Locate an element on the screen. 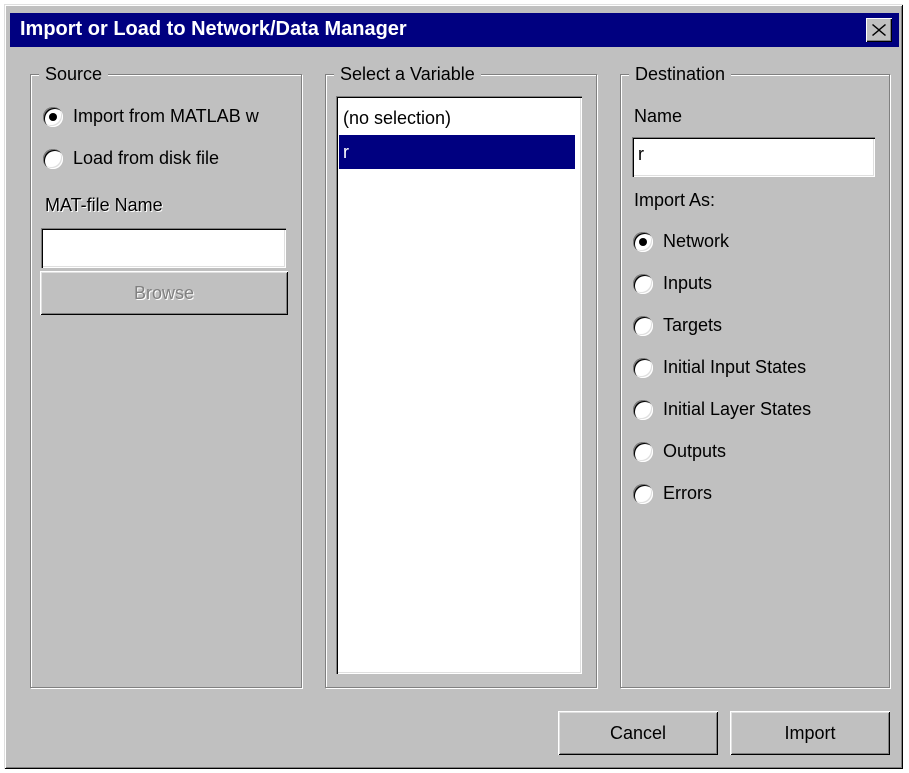 Image resolution: width=909 pixels, height=773 pixels. mat-file-label: MAT-file Name is located at coordinates (104, 205).